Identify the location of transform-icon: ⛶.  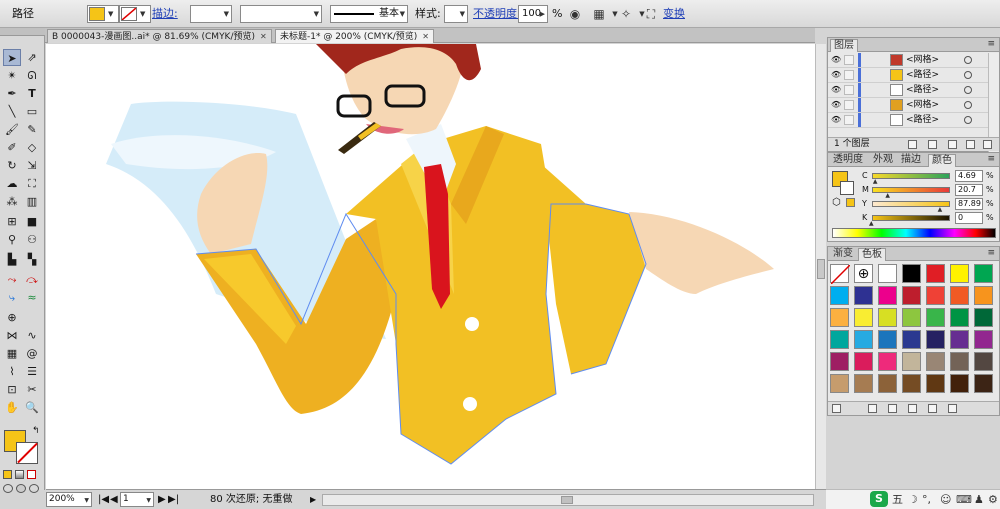
(651, 14).